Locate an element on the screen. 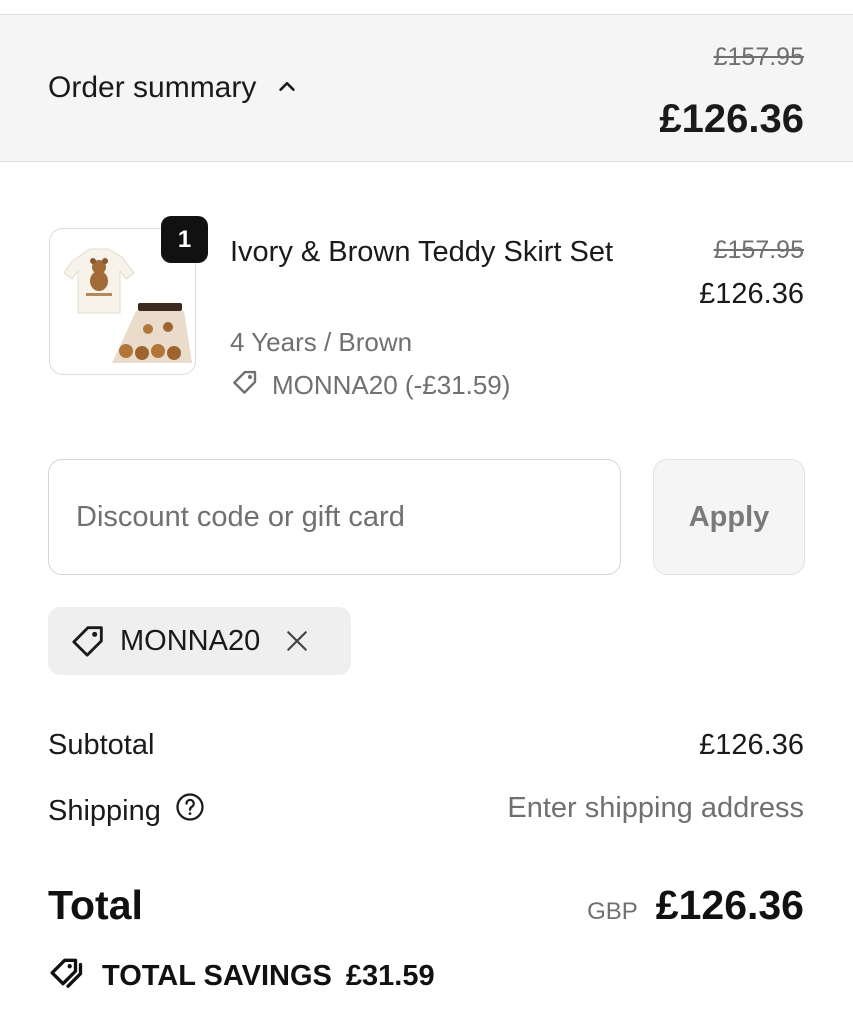 The image size is (853, 1024). question-circle-icon is located at coordinates (190, 811).